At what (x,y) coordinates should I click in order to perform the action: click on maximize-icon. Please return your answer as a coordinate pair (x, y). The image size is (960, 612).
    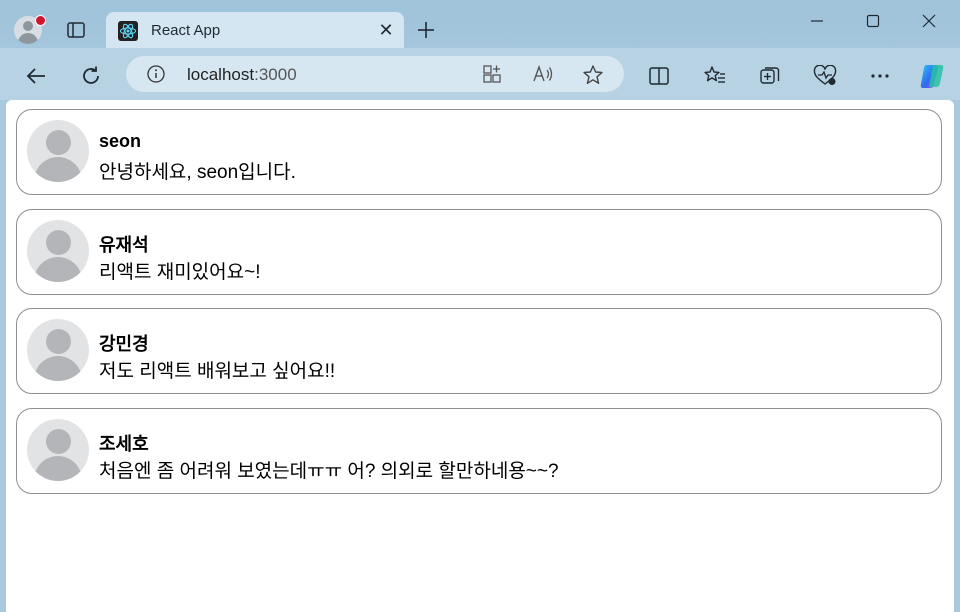
    Looking at the image, I should click on (873, 21).